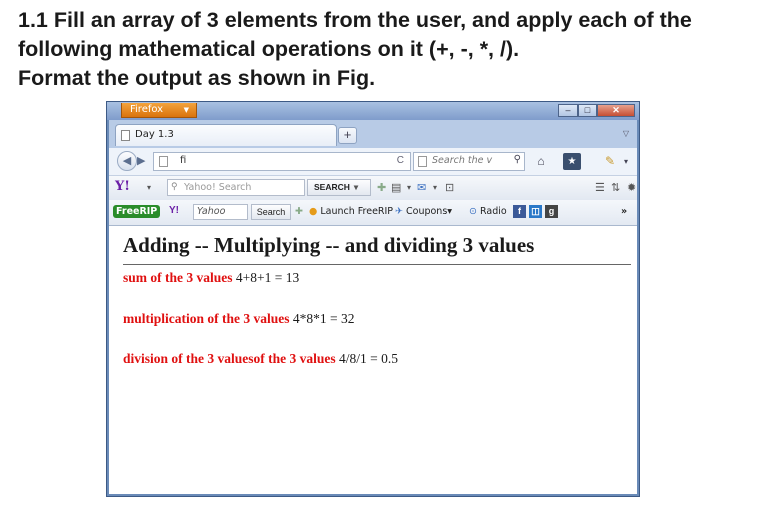 Image resolution: width=771 pixels, height=510 pixels. What do you see at coordinates (122, 186) in the screenshot?
I see `yahoo-logo-icon: Y!` at bounding box center [122, 186].